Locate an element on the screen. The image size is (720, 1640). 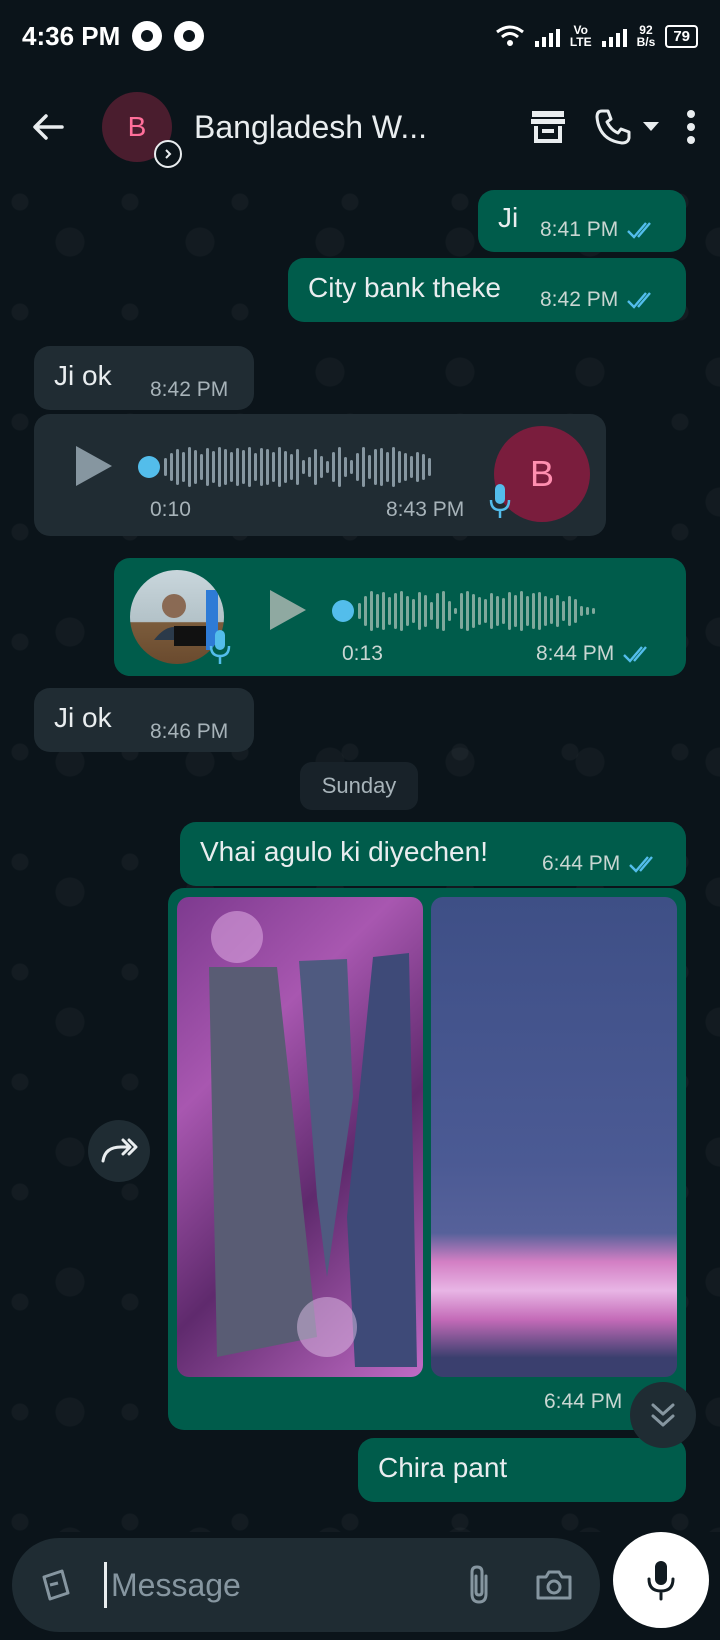
avatar-letter: B is located at coordinates (137, 126).